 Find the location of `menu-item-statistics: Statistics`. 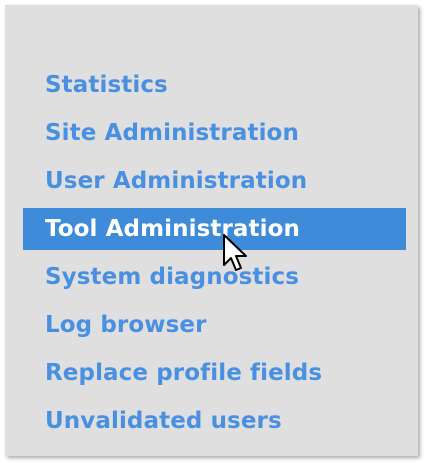

menu-item-statistics: Statistics is located at coordinates (211, 85).